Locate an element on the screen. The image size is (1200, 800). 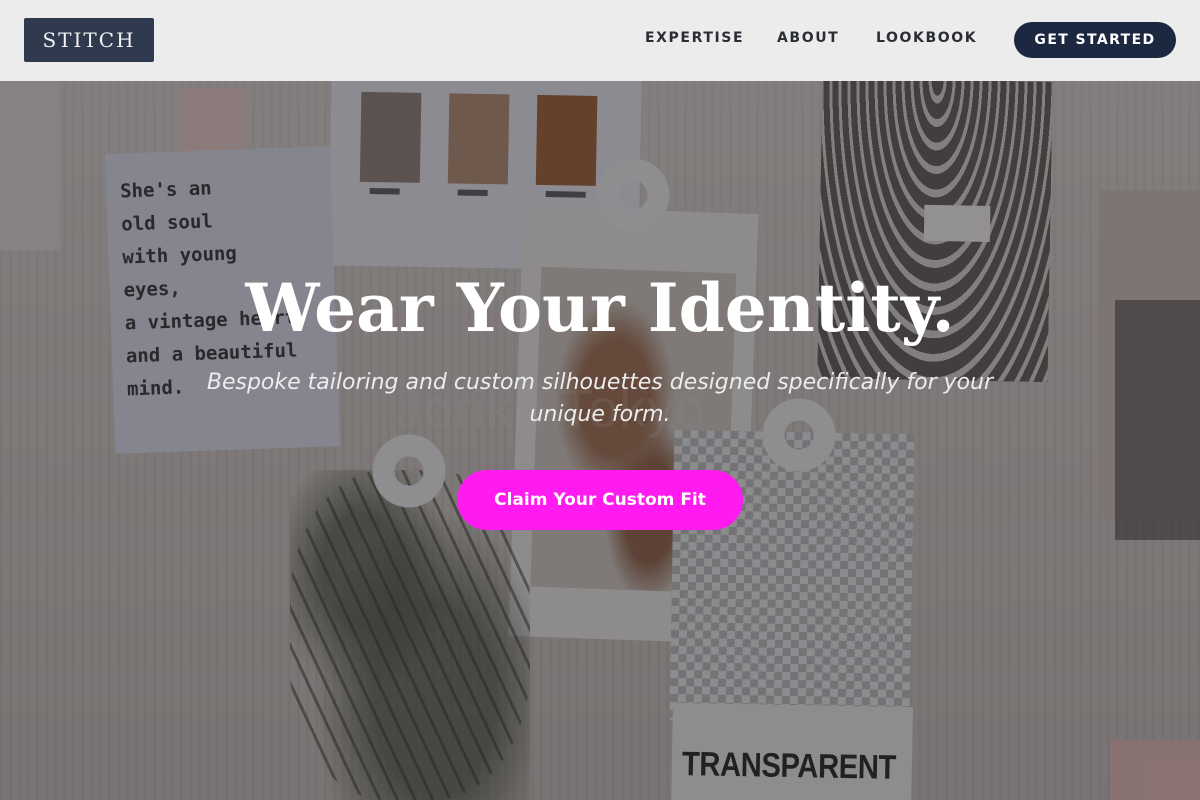
brand-logo: STITCH is located at coordinates (89, 40).